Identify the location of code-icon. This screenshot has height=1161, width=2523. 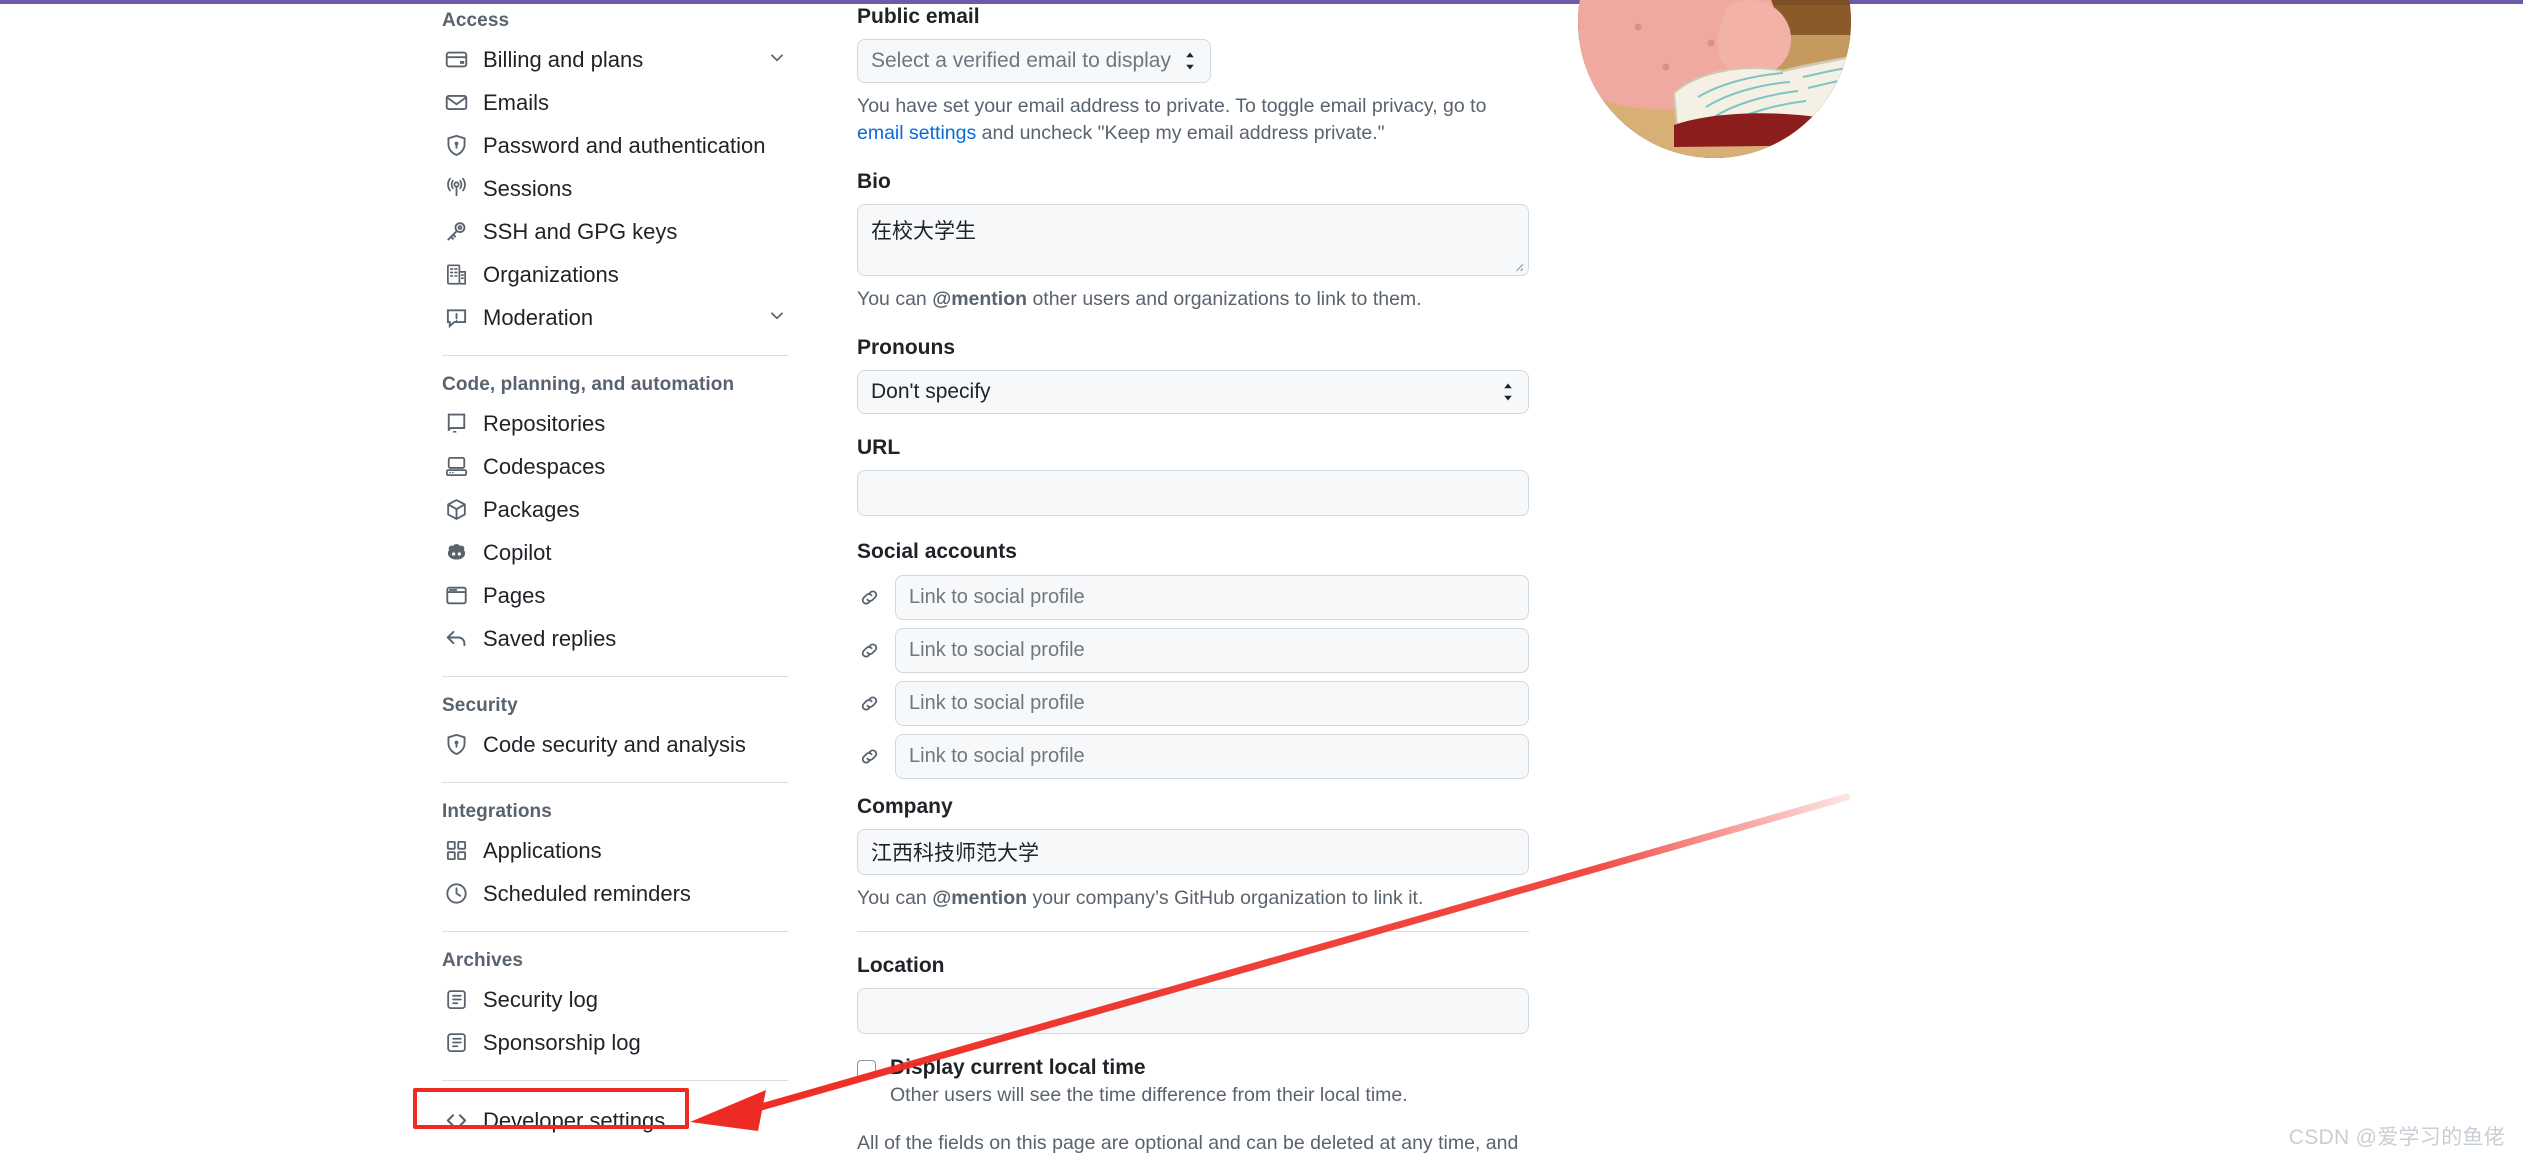
(456, 1121).